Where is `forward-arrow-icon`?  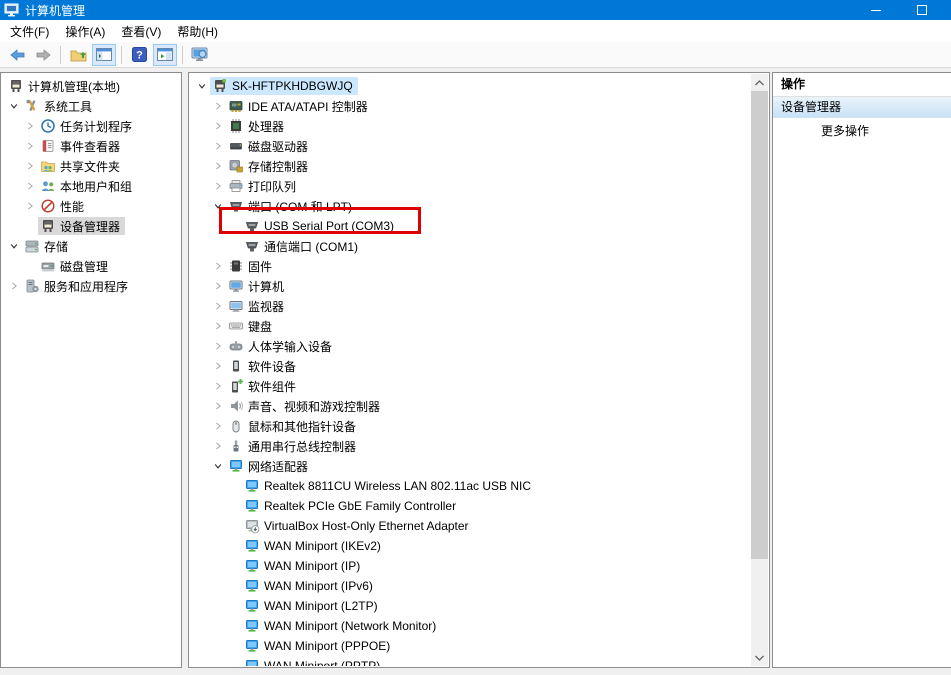
forward-arrow-icon is located at coordinates (43, 55).